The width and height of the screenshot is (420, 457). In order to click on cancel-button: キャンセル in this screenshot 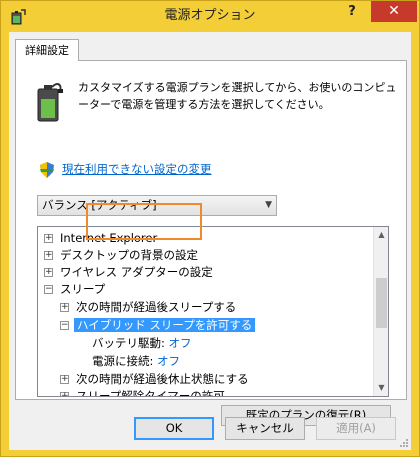, I will do `click(265, 428)`.